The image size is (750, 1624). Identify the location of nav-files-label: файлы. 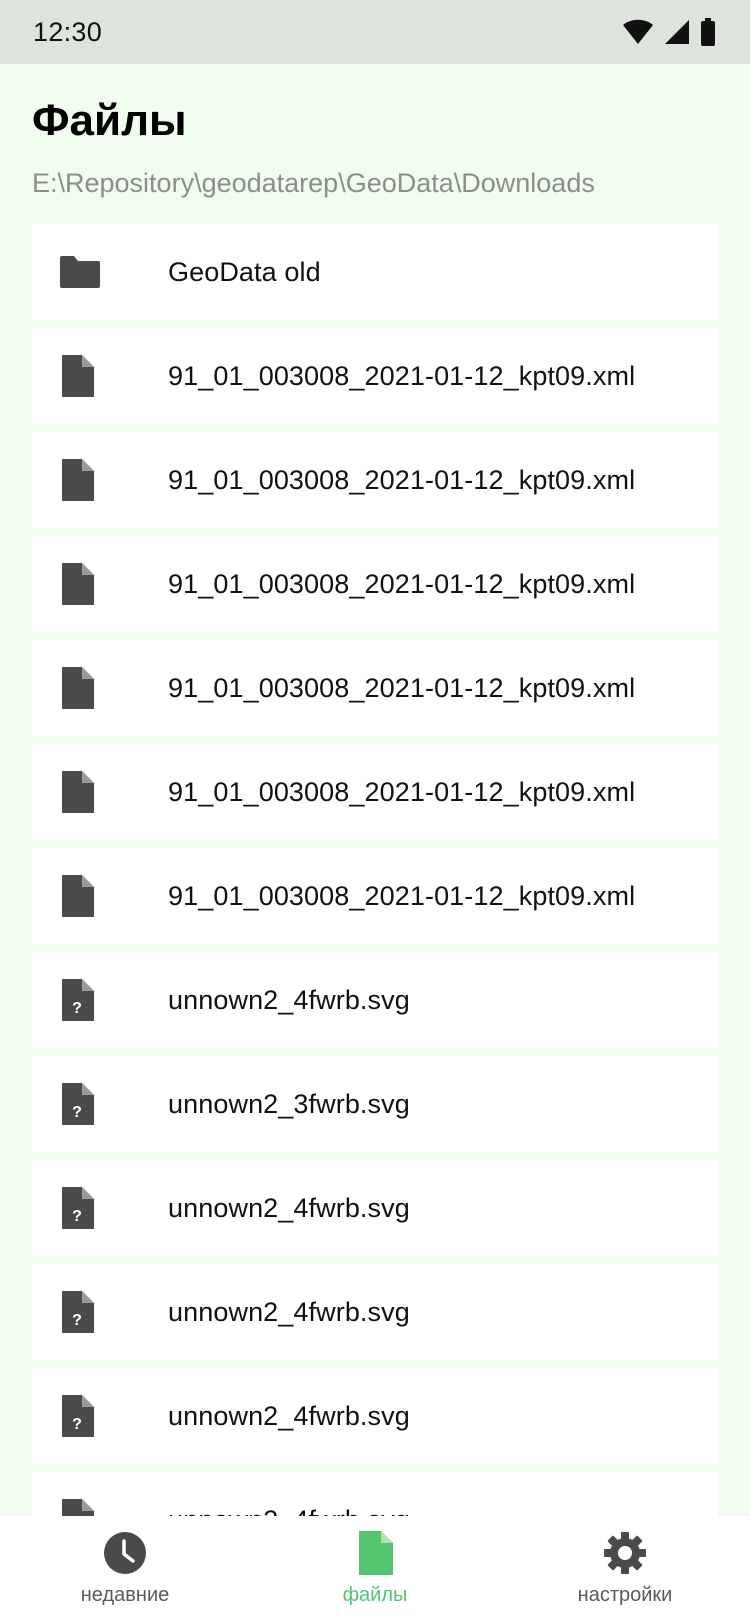
(375, 1595).